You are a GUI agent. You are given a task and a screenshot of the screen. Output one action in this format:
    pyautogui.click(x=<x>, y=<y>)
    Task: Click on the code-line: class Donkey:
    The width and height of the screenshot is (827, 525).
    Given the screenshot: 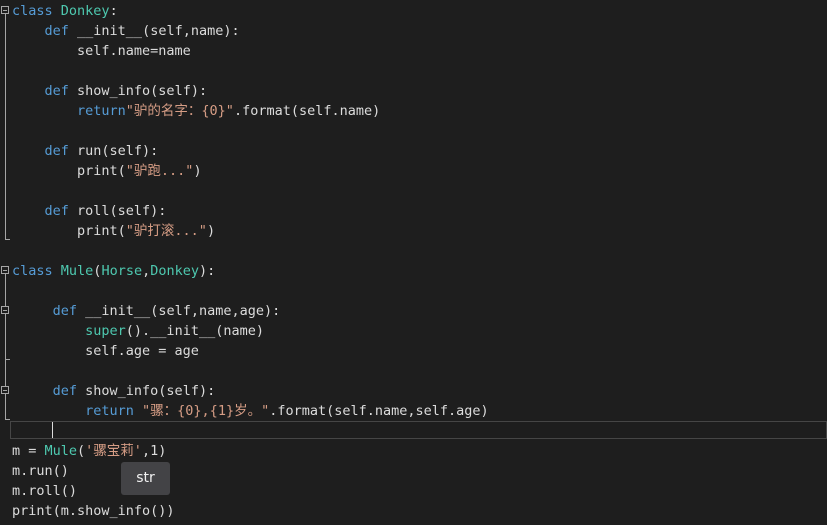 What is the action you would take?
    pyautogui.click(x=65, y=11)
    